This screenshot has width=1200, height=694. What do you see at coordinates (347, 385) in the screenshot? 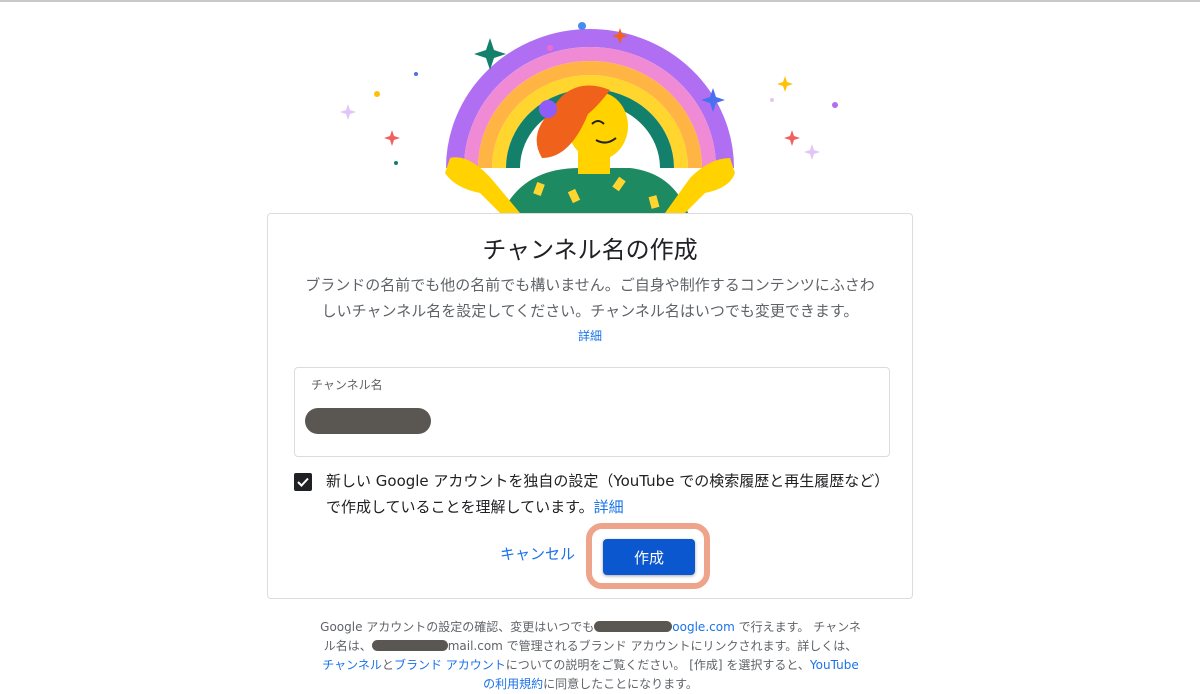
I see `channel-name-label: チャンネル名` at bounding box center [347, 385].